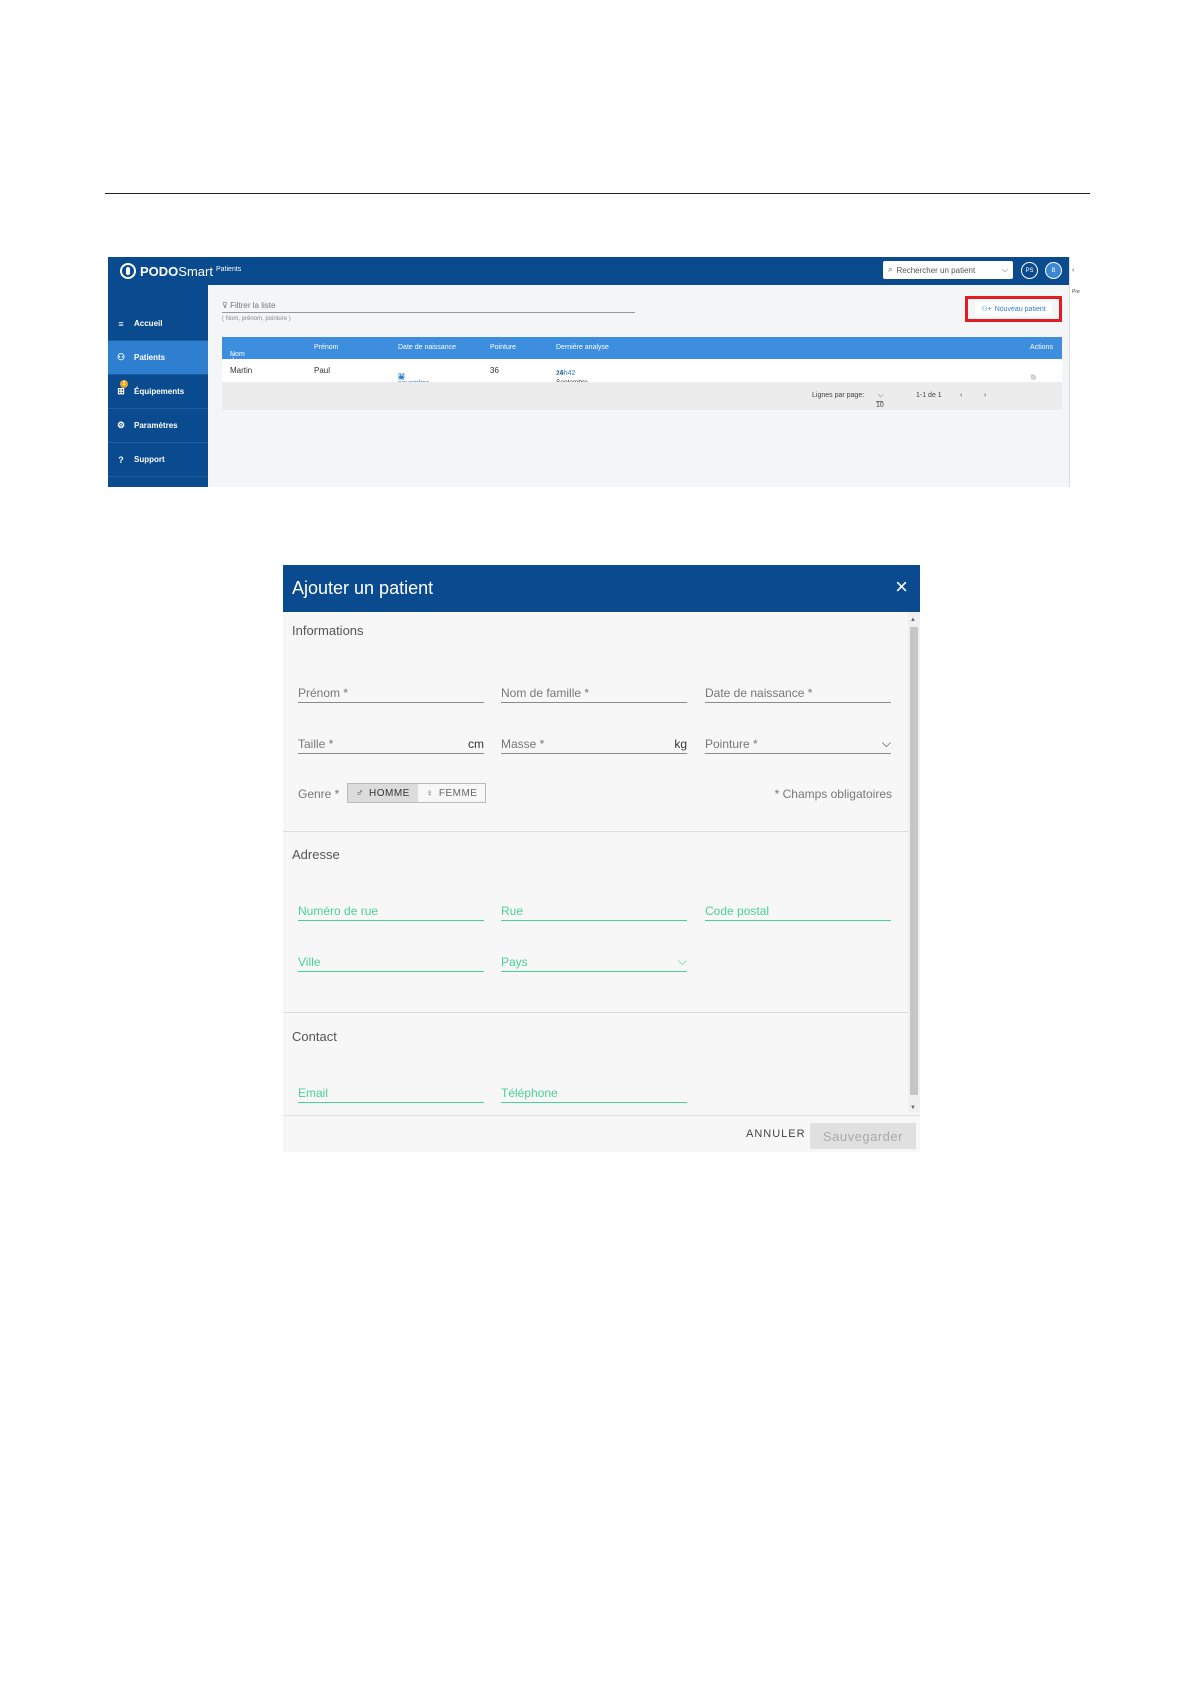 Image resolution: width=1191 pixels, height=1685 pixels. What do you see at coordinates (880, 400) in the screenshot?
I see `rows-per-page-select: 10 ⌵` at bounding box center [880, 400].